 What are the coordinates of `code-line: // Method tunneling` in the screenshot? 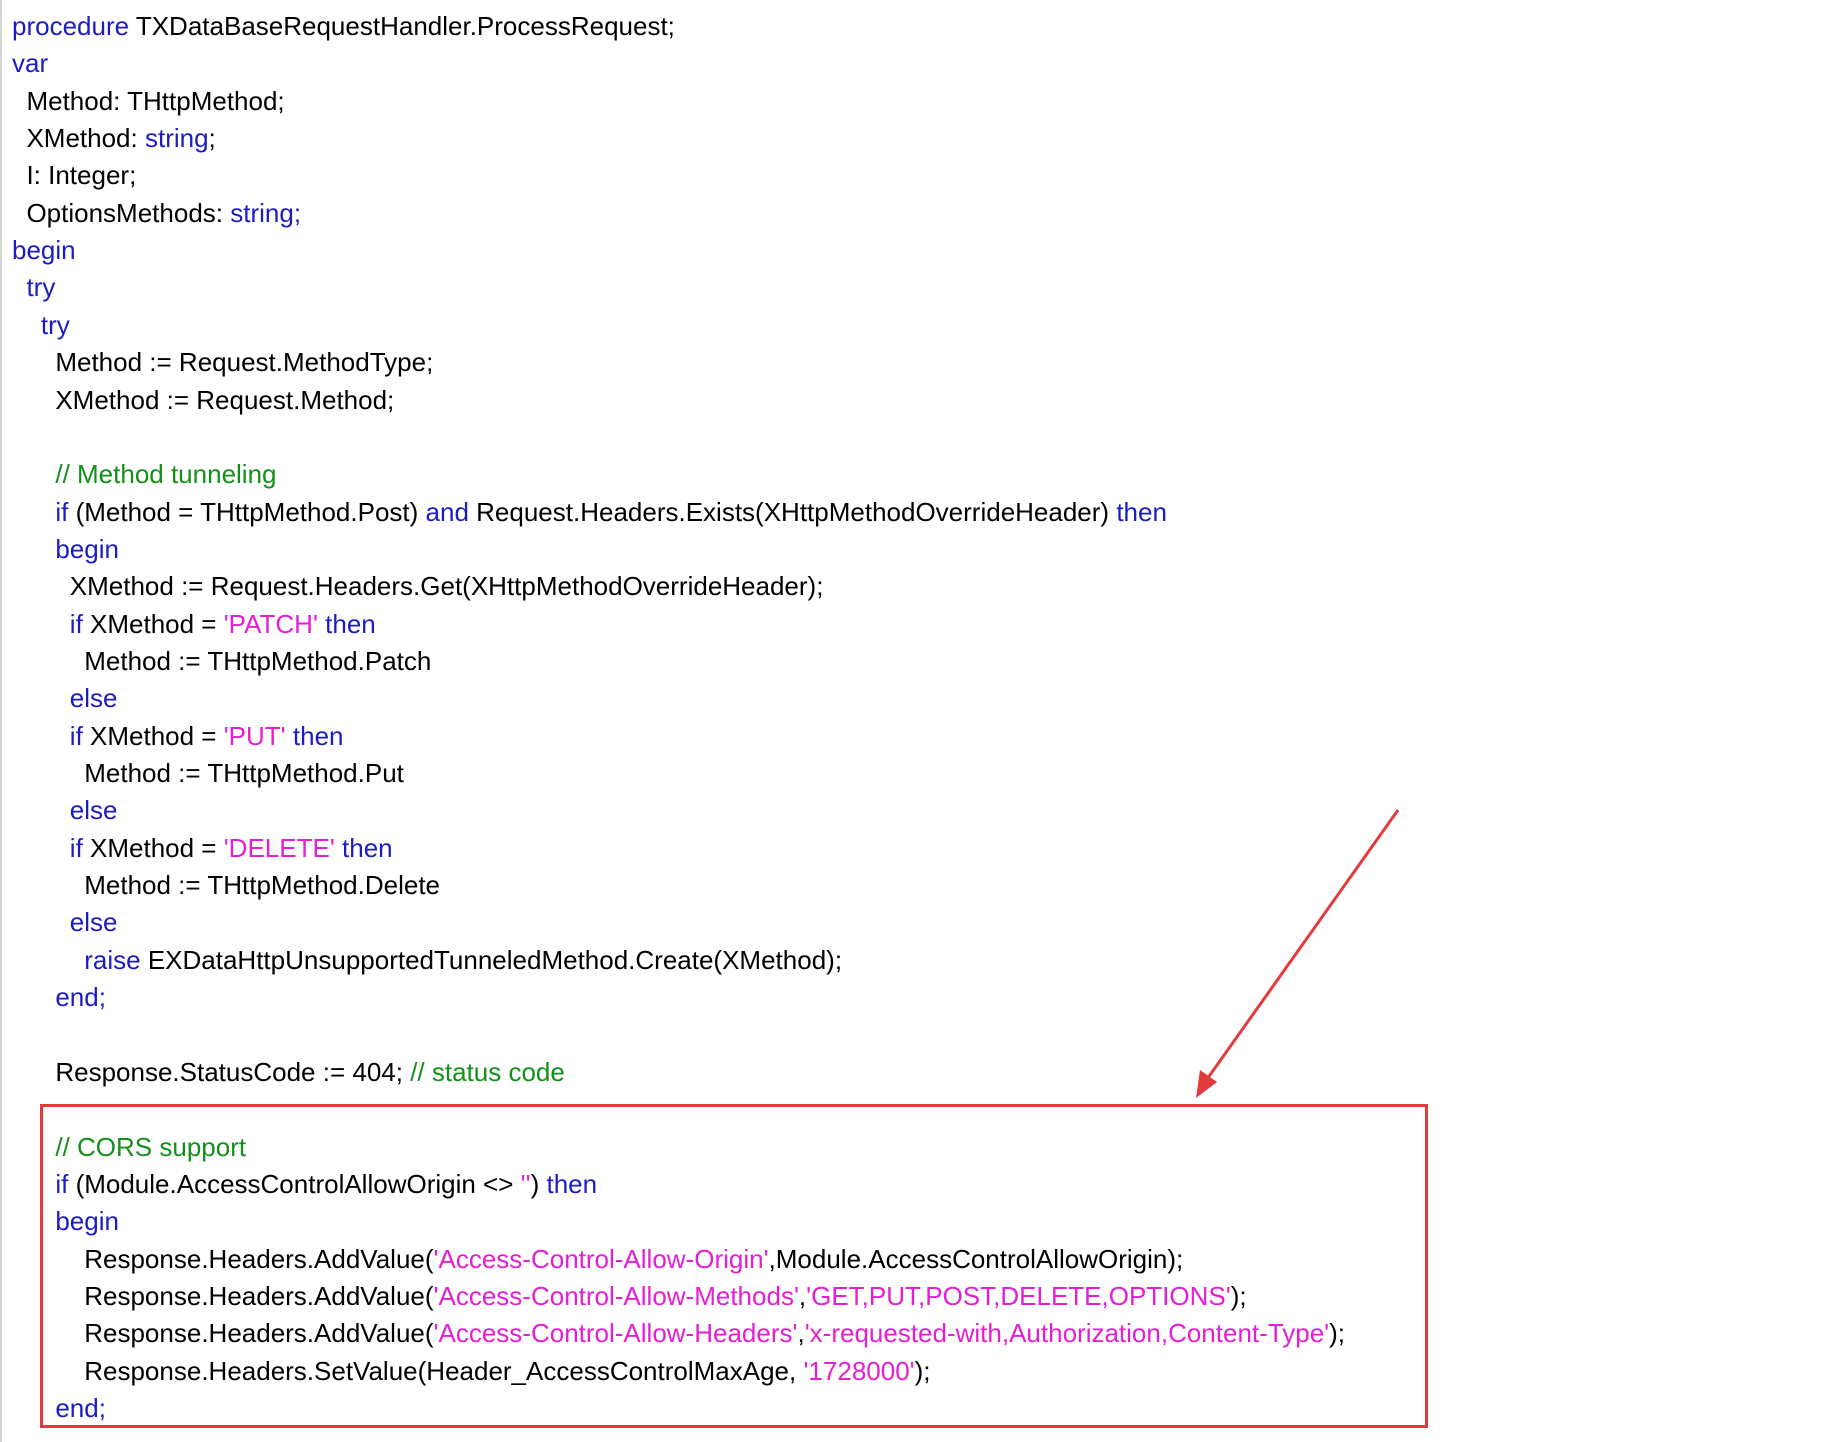 It's located at (144, 474).